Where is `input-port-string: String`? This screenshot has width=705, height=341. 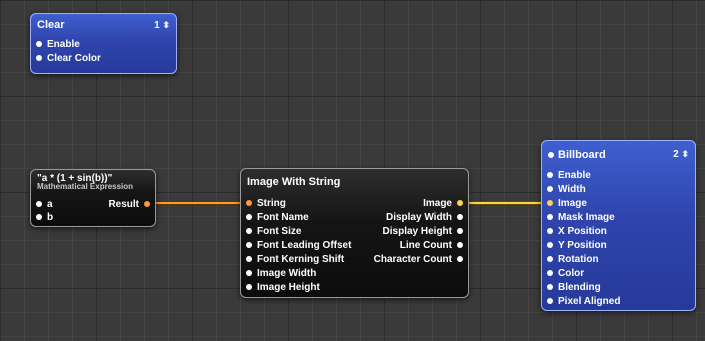
input-port-string: String is located at coordinates (266, 203).